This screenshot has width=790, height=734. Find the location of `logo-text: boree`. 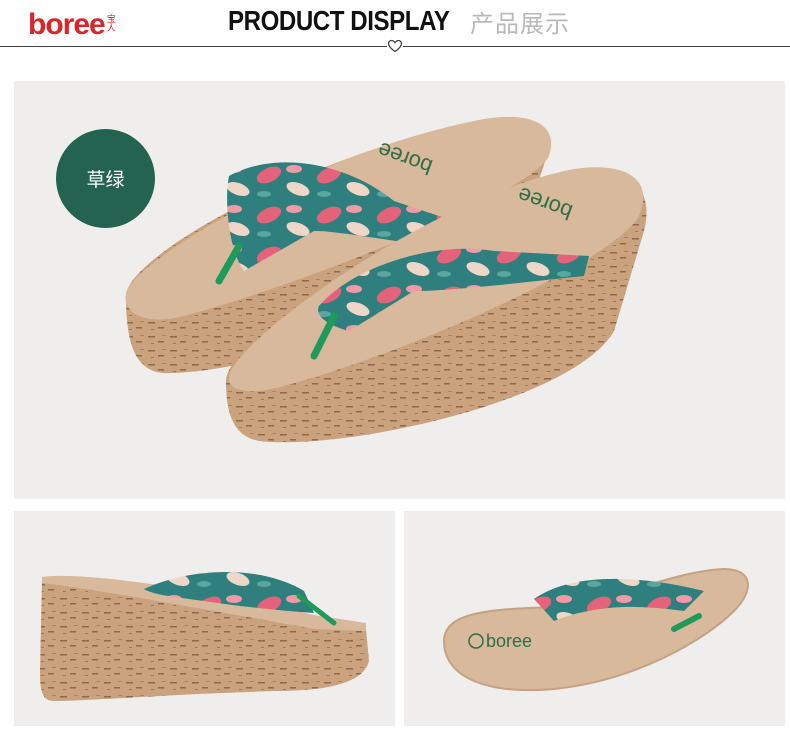

logo-text: boree is located at coordinates (67, 24).